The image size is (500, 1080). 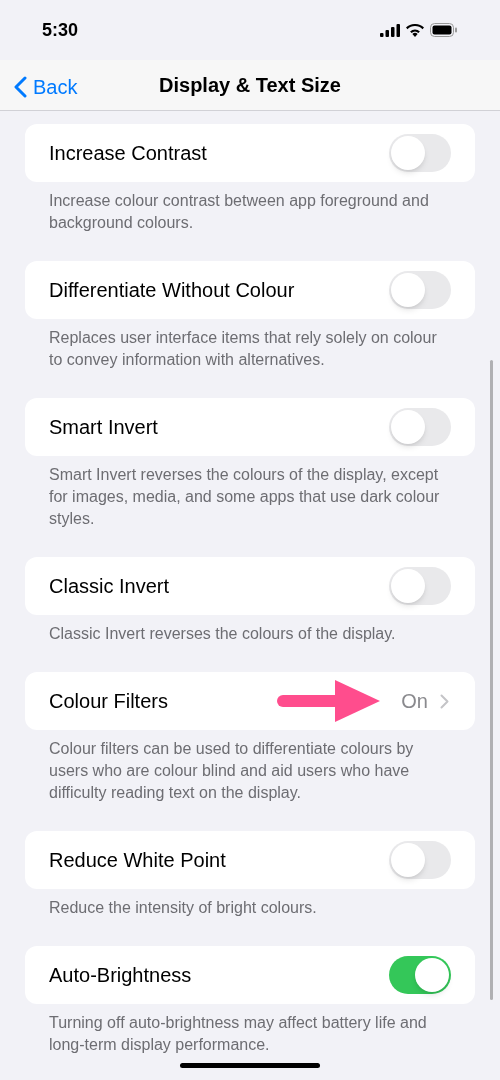 What do you see at coordinates (137, 860) in the screenshot?
I see `setting-label: Reduce White Point` at bounding box center [137, 860].